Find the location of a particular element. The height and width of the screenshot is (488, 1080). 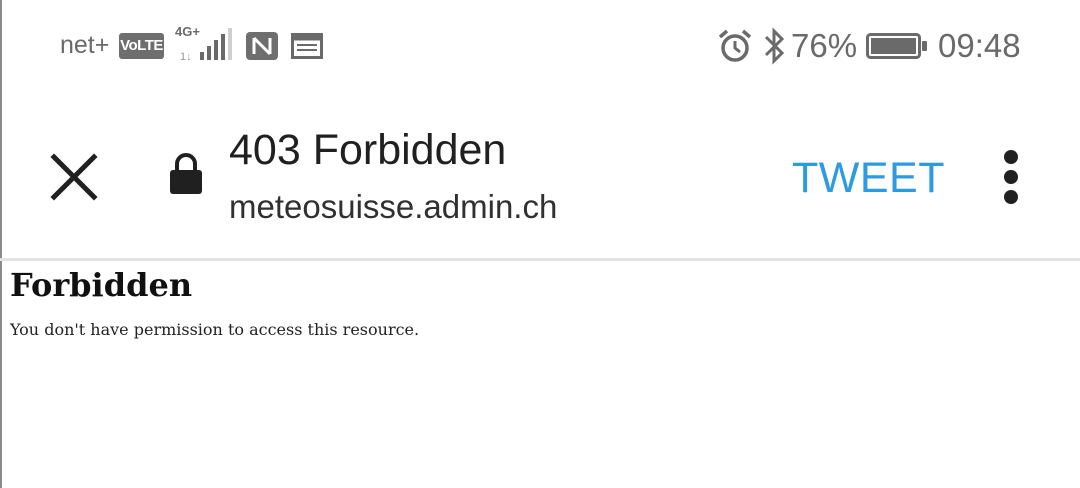

volte-badge: VoLTE is located at coordinates (141, 46).